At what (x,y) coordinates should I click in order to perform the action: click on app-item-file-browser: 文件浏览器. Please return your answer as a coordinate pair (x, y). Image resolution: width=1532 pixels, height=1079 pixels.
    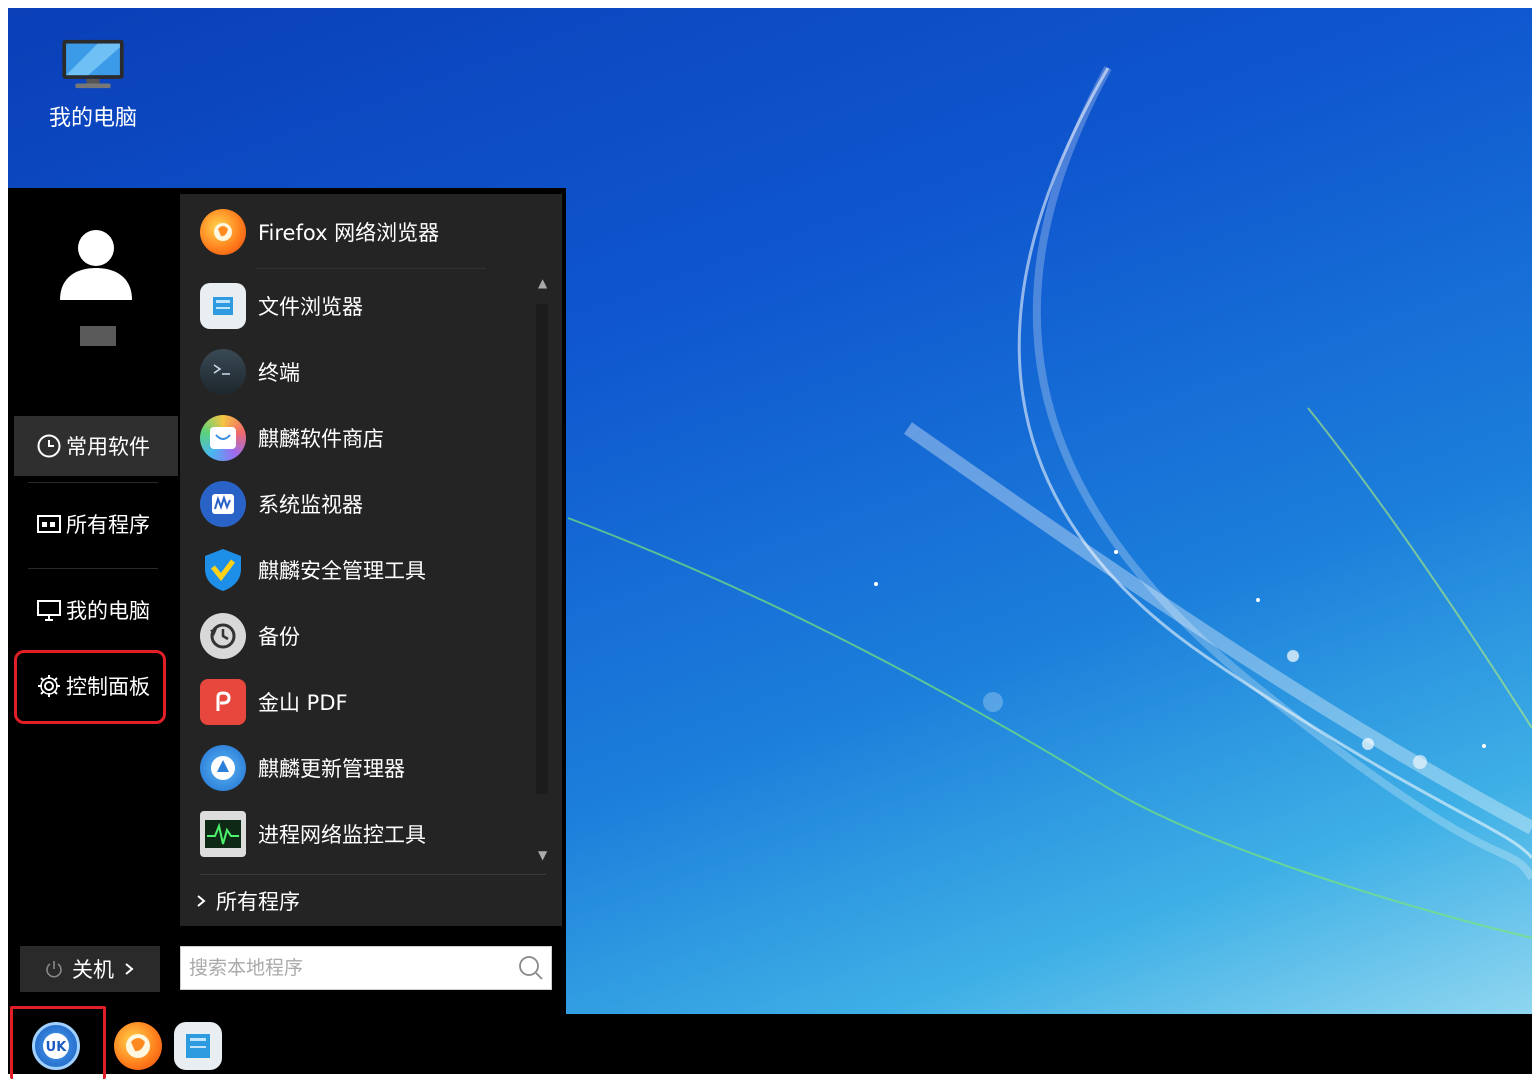
    Looking at the image, I should click on (281, 306).